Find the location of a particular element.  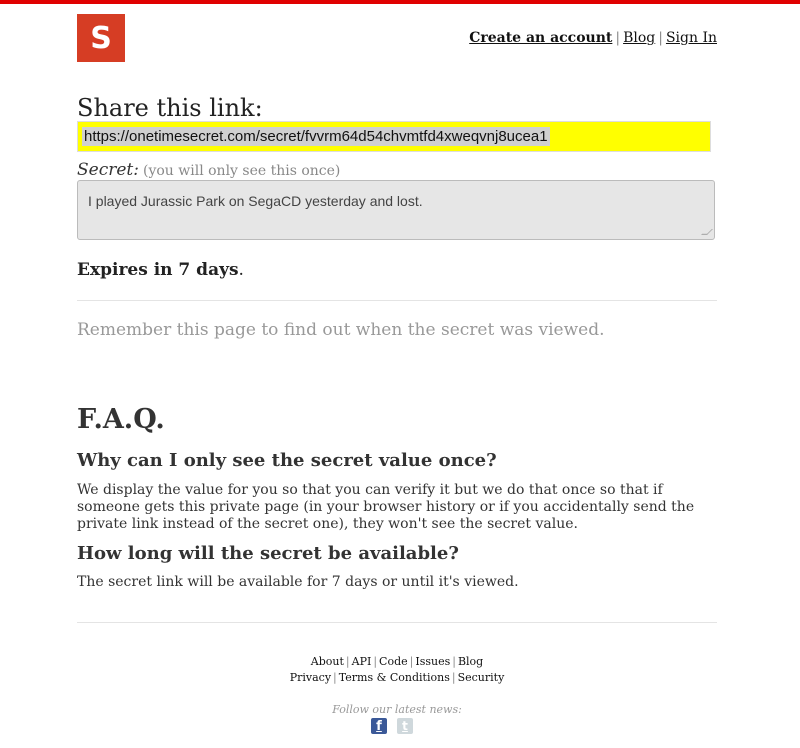

footer-link-privacy: Privacy is located at coordinates (310, 677).